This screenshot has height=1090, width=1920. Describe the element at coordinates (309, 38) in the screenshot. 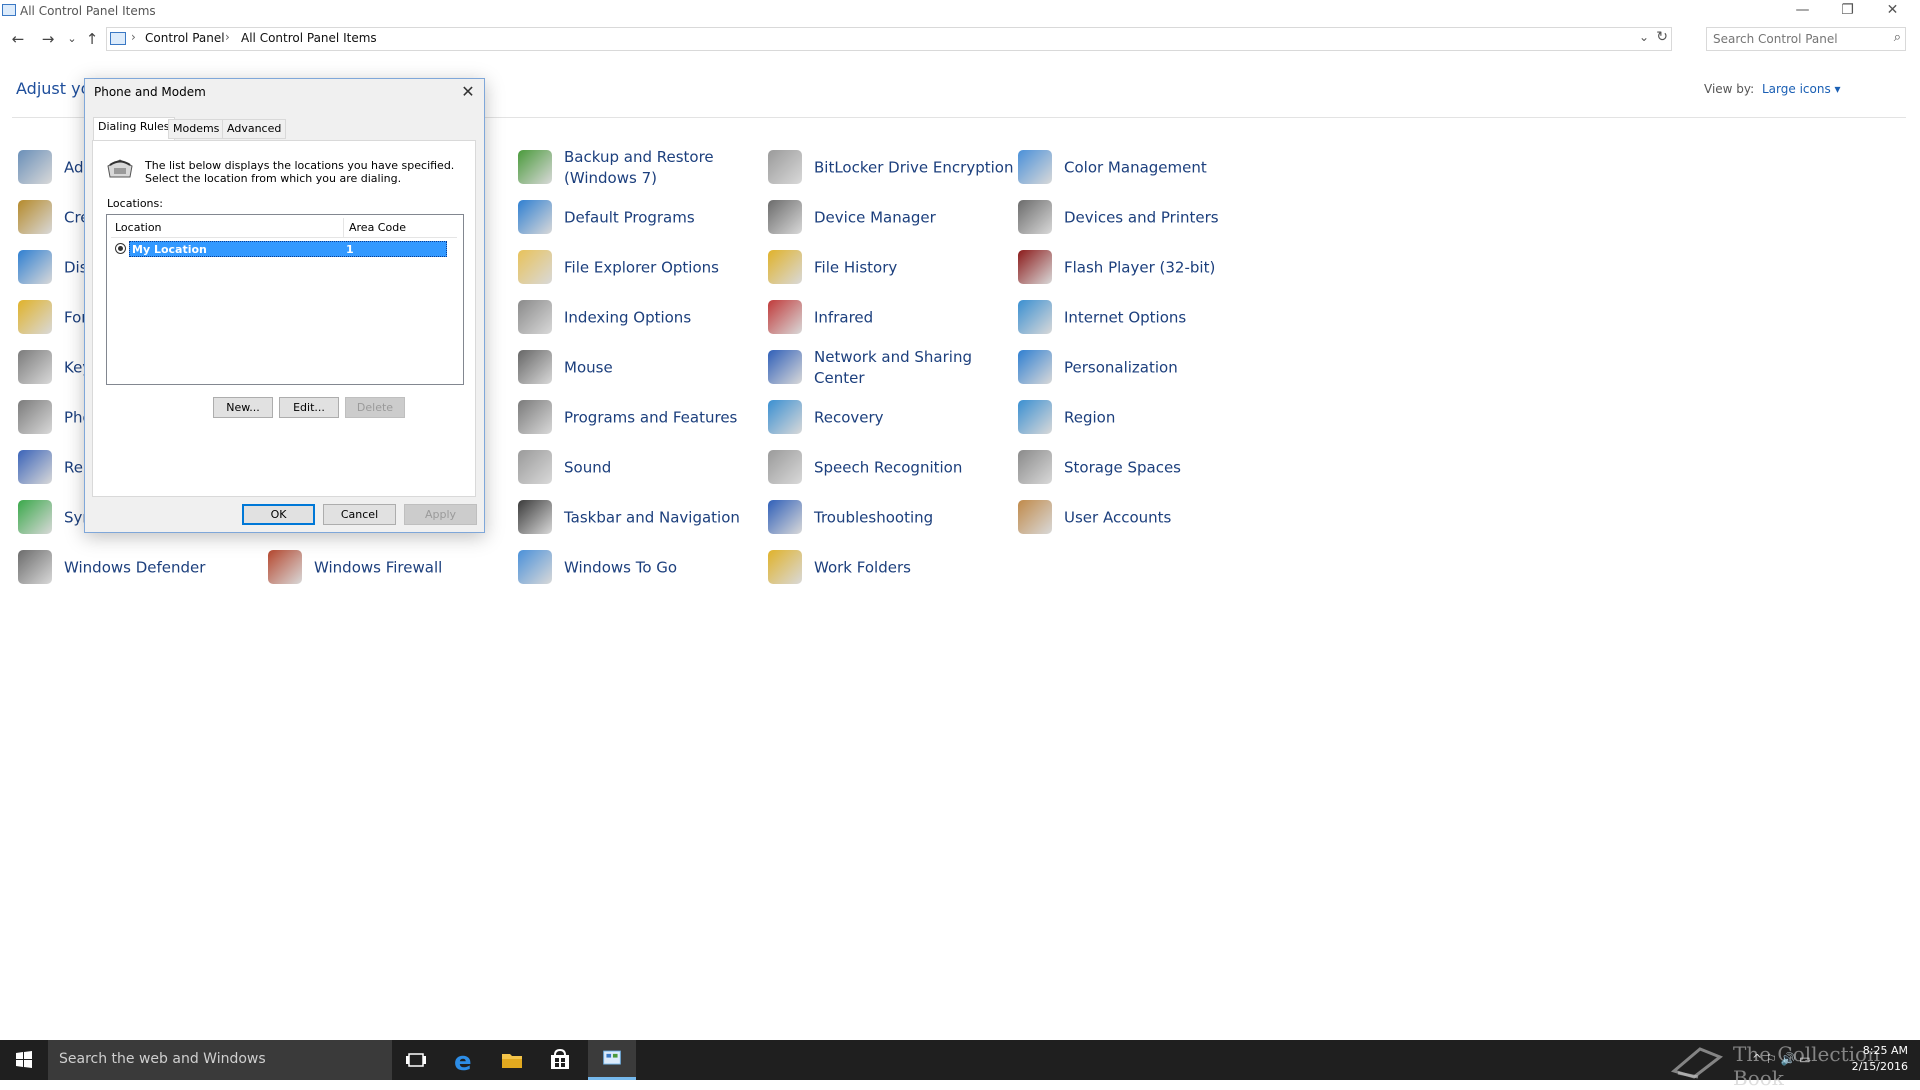

I see `breadcrumb-all-items: All Control Panel Items` at that location.